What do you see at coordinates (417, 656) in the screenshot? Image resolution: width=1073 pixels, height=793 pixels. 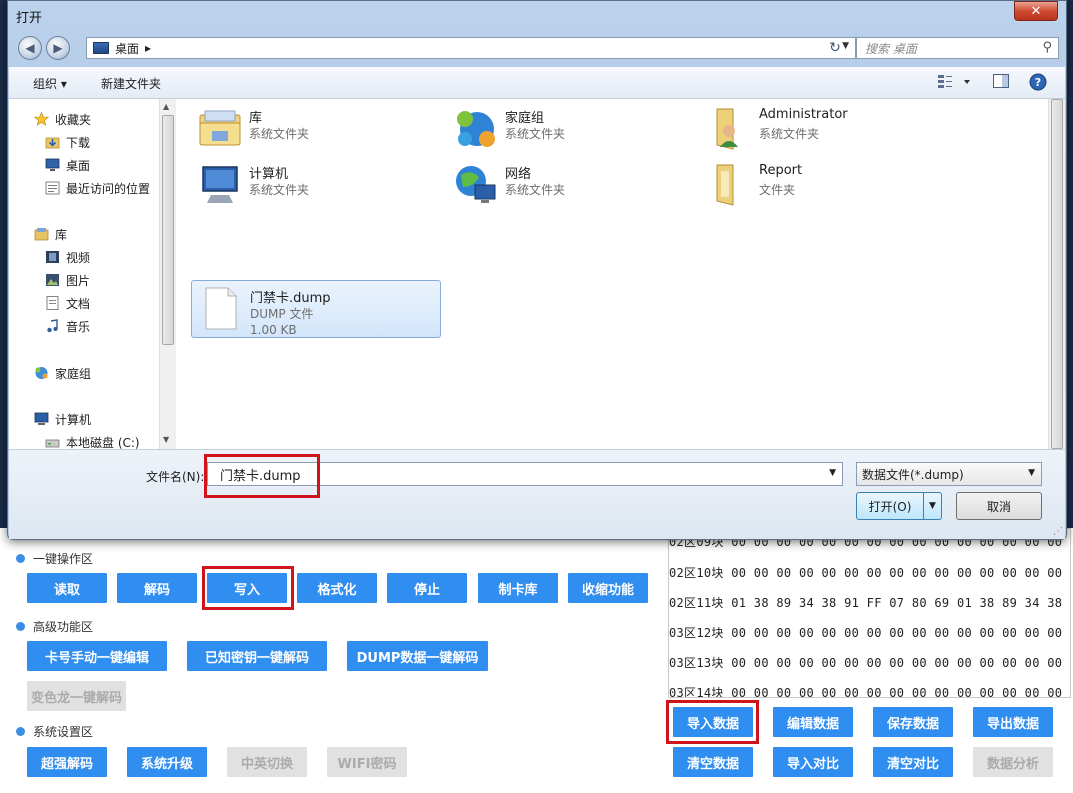 I see `dump-data-decode-button: DUMP数据一键解码` at bounding box center [417, 656].